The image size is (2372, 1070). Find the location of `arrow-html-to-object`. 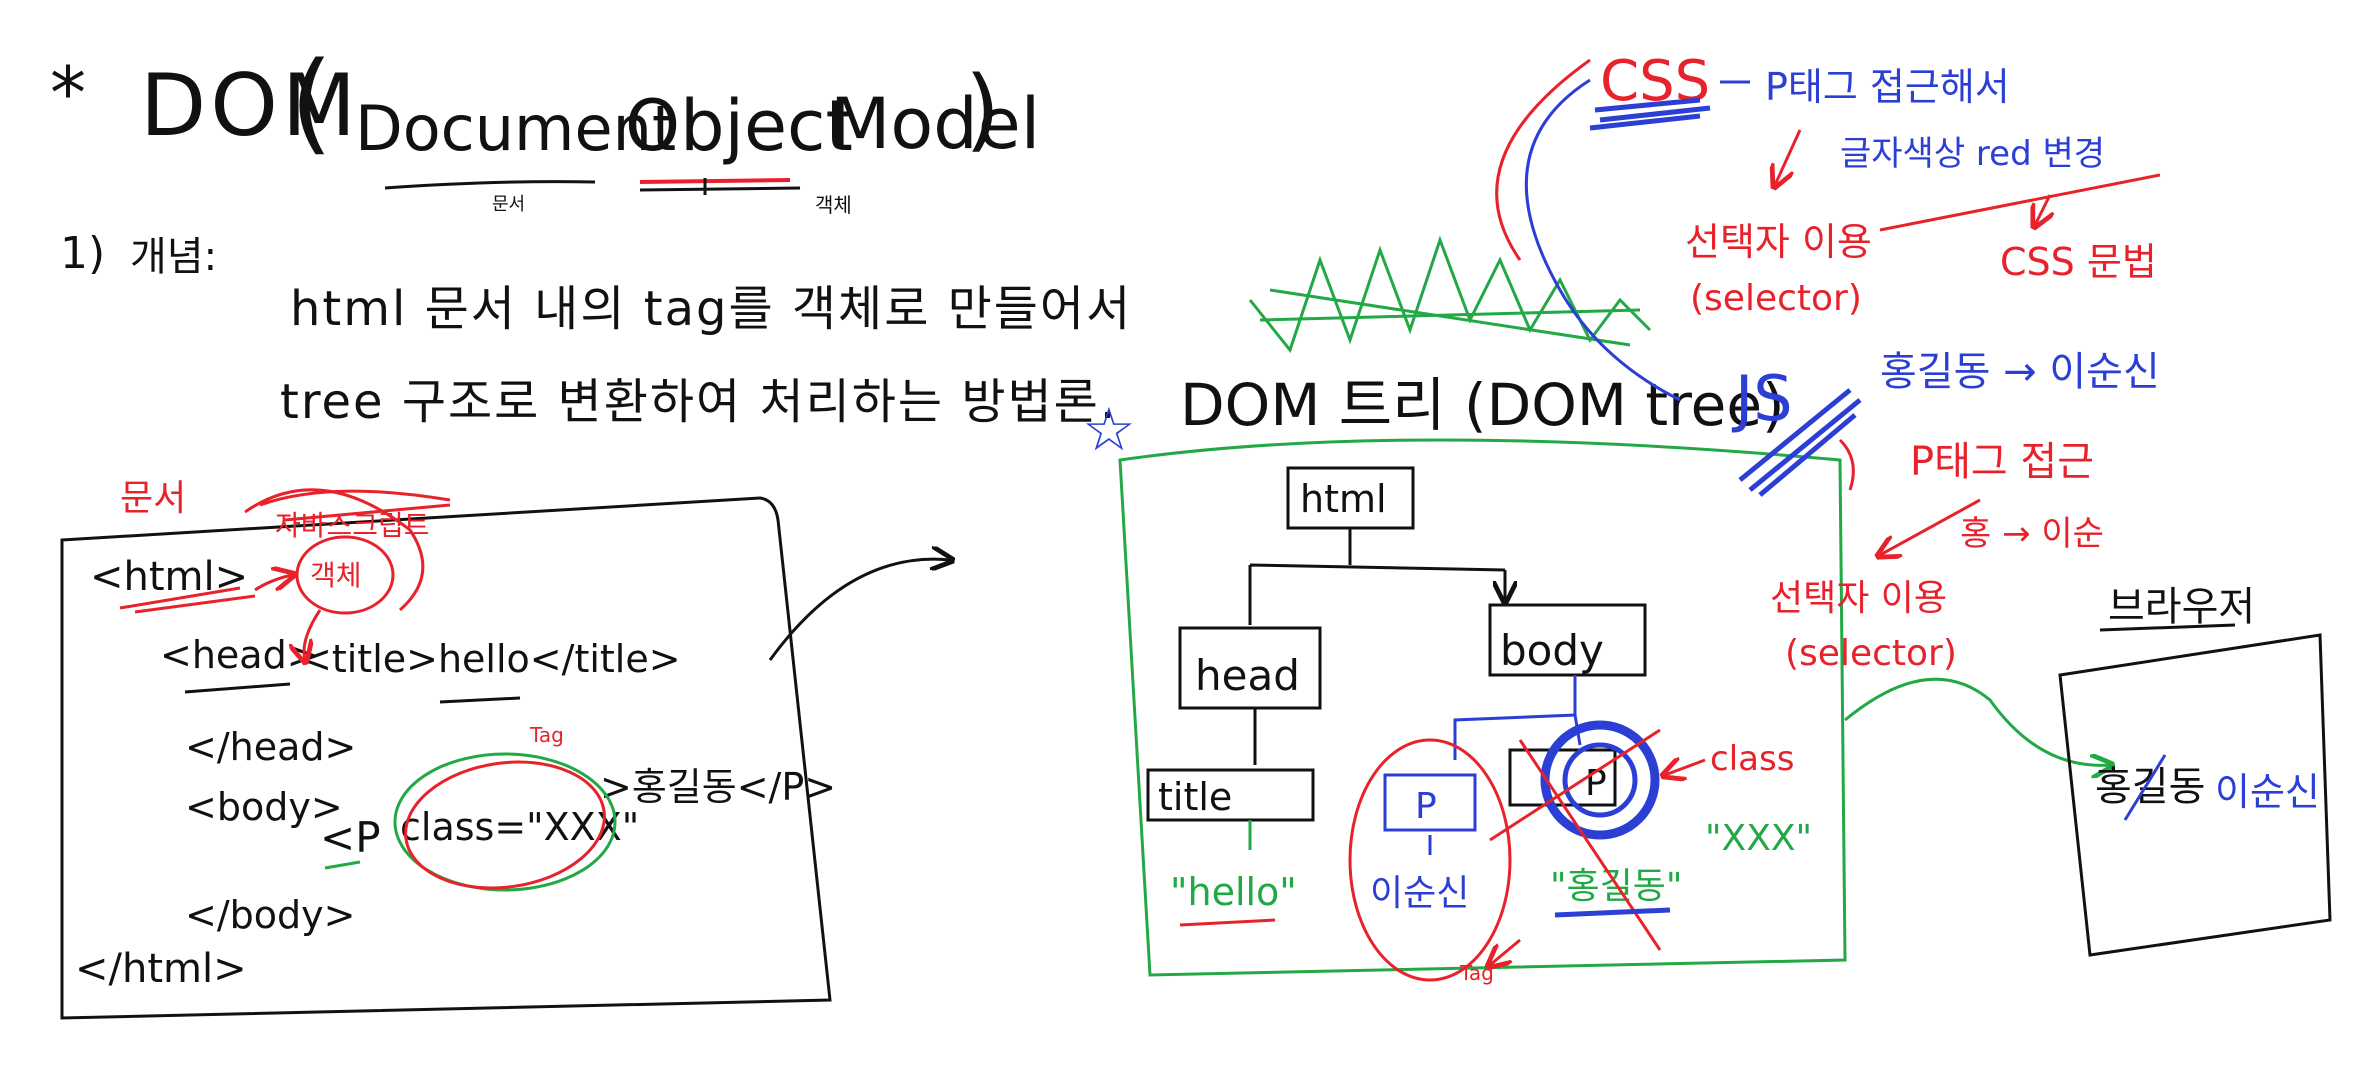

arrow-html-to-object is located at coordinates (273, 583).